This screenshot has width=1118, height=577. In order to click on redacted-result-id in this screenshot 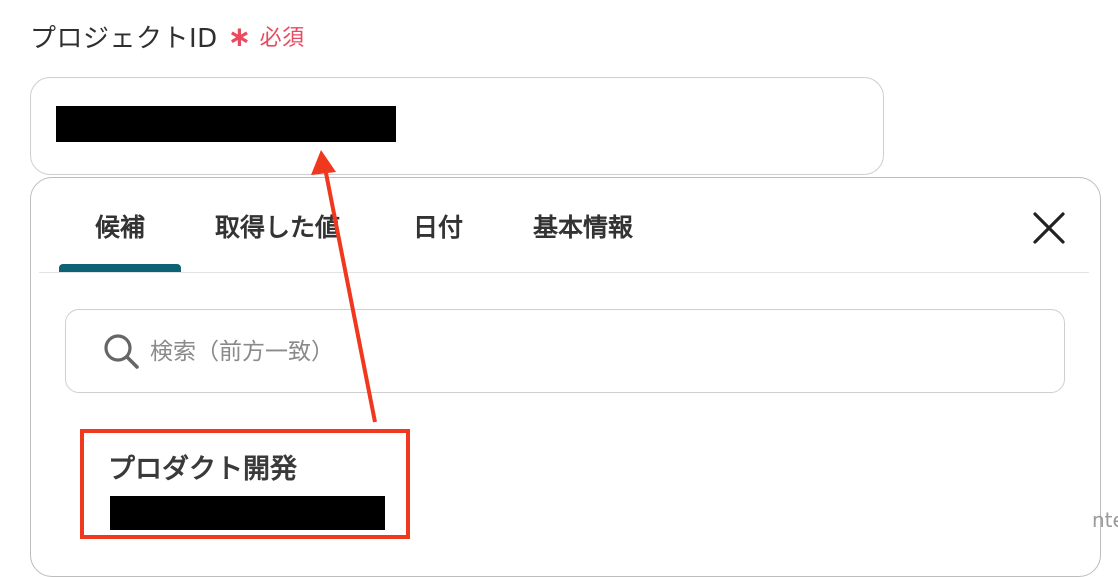, I will do `click(247, 513)`.